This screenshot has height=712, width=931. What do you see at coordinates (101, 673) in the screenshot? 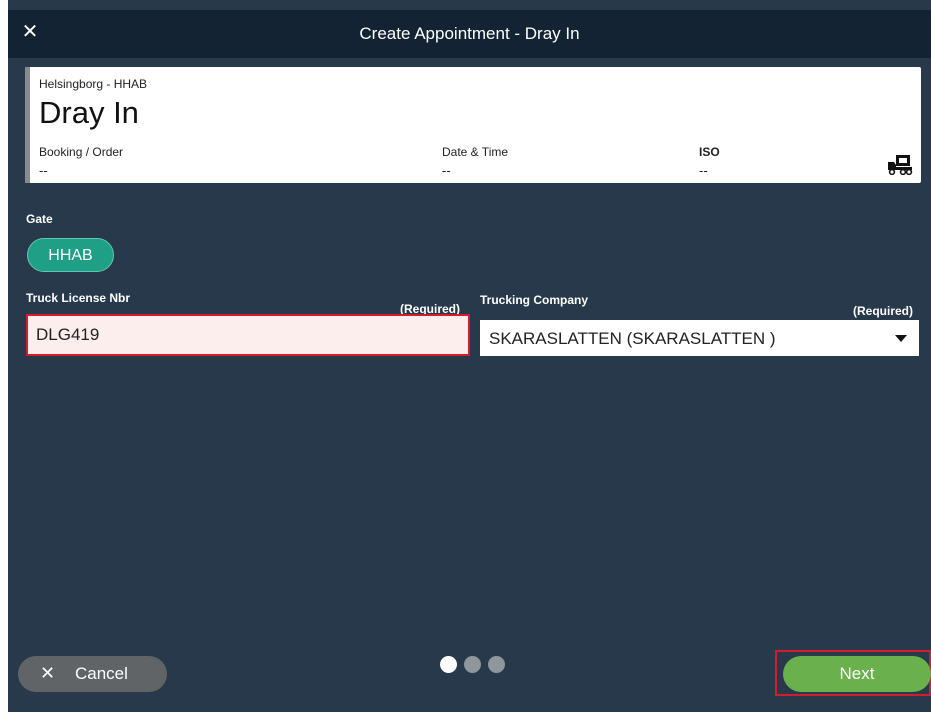
I see `cancel-label: Cancel` at bounding box center [101, 673].